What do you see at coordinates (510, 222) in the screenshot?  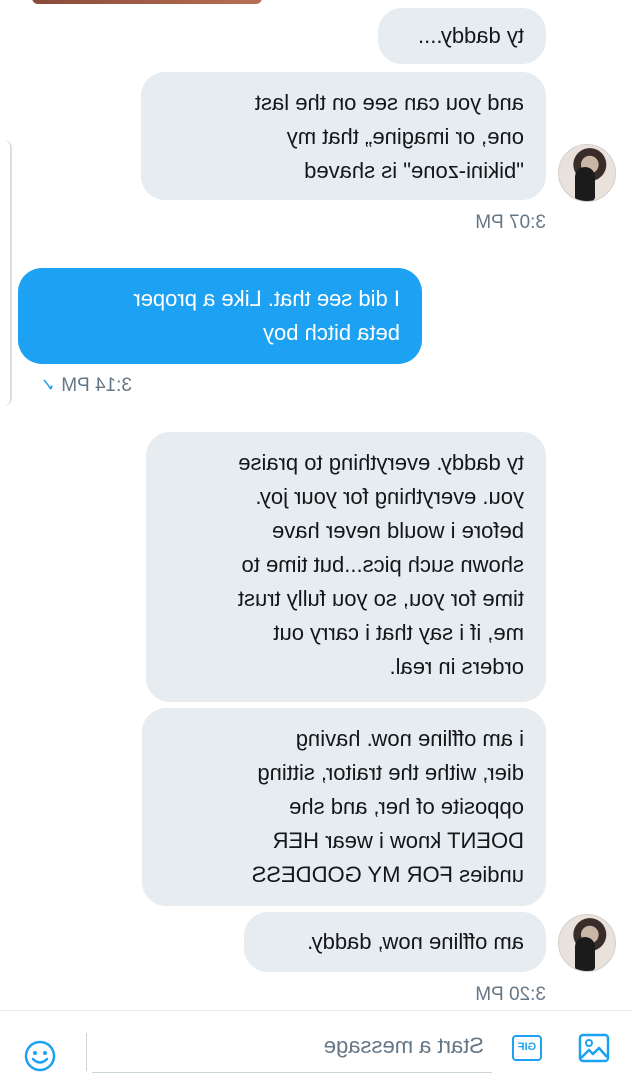 I see `timestamp: 3:07 PM` at bounding box center [510, 222].